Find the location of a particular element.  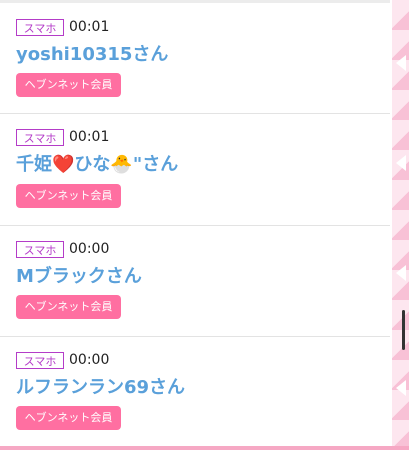

visitor-name: 千姫❤️ひな🐣"さん is located at coordinates (97, 165).